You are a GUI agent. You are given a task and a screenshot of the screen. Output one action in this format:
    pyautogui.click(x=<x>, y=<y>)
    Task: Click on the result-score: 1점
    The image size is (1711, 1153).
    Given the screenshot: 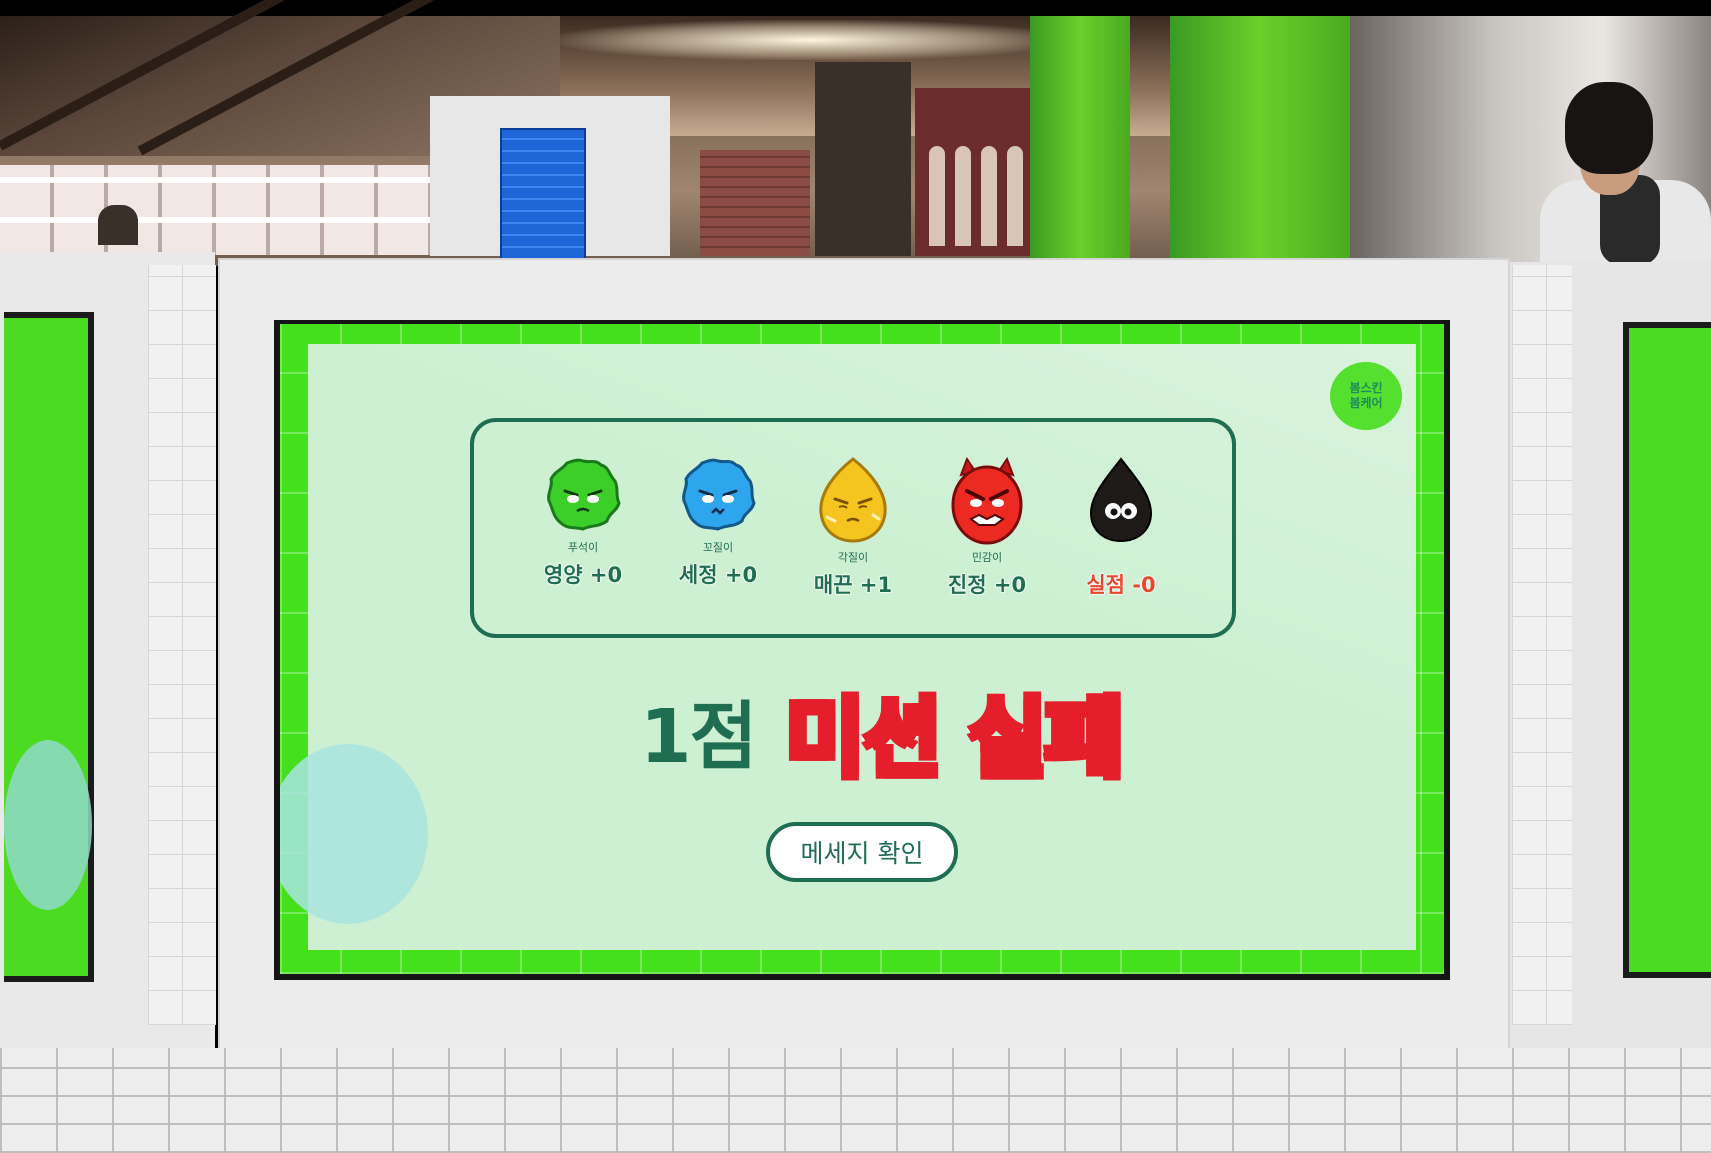 What is the action you would take?
    pyautogui.click(x=699, y=736)
    